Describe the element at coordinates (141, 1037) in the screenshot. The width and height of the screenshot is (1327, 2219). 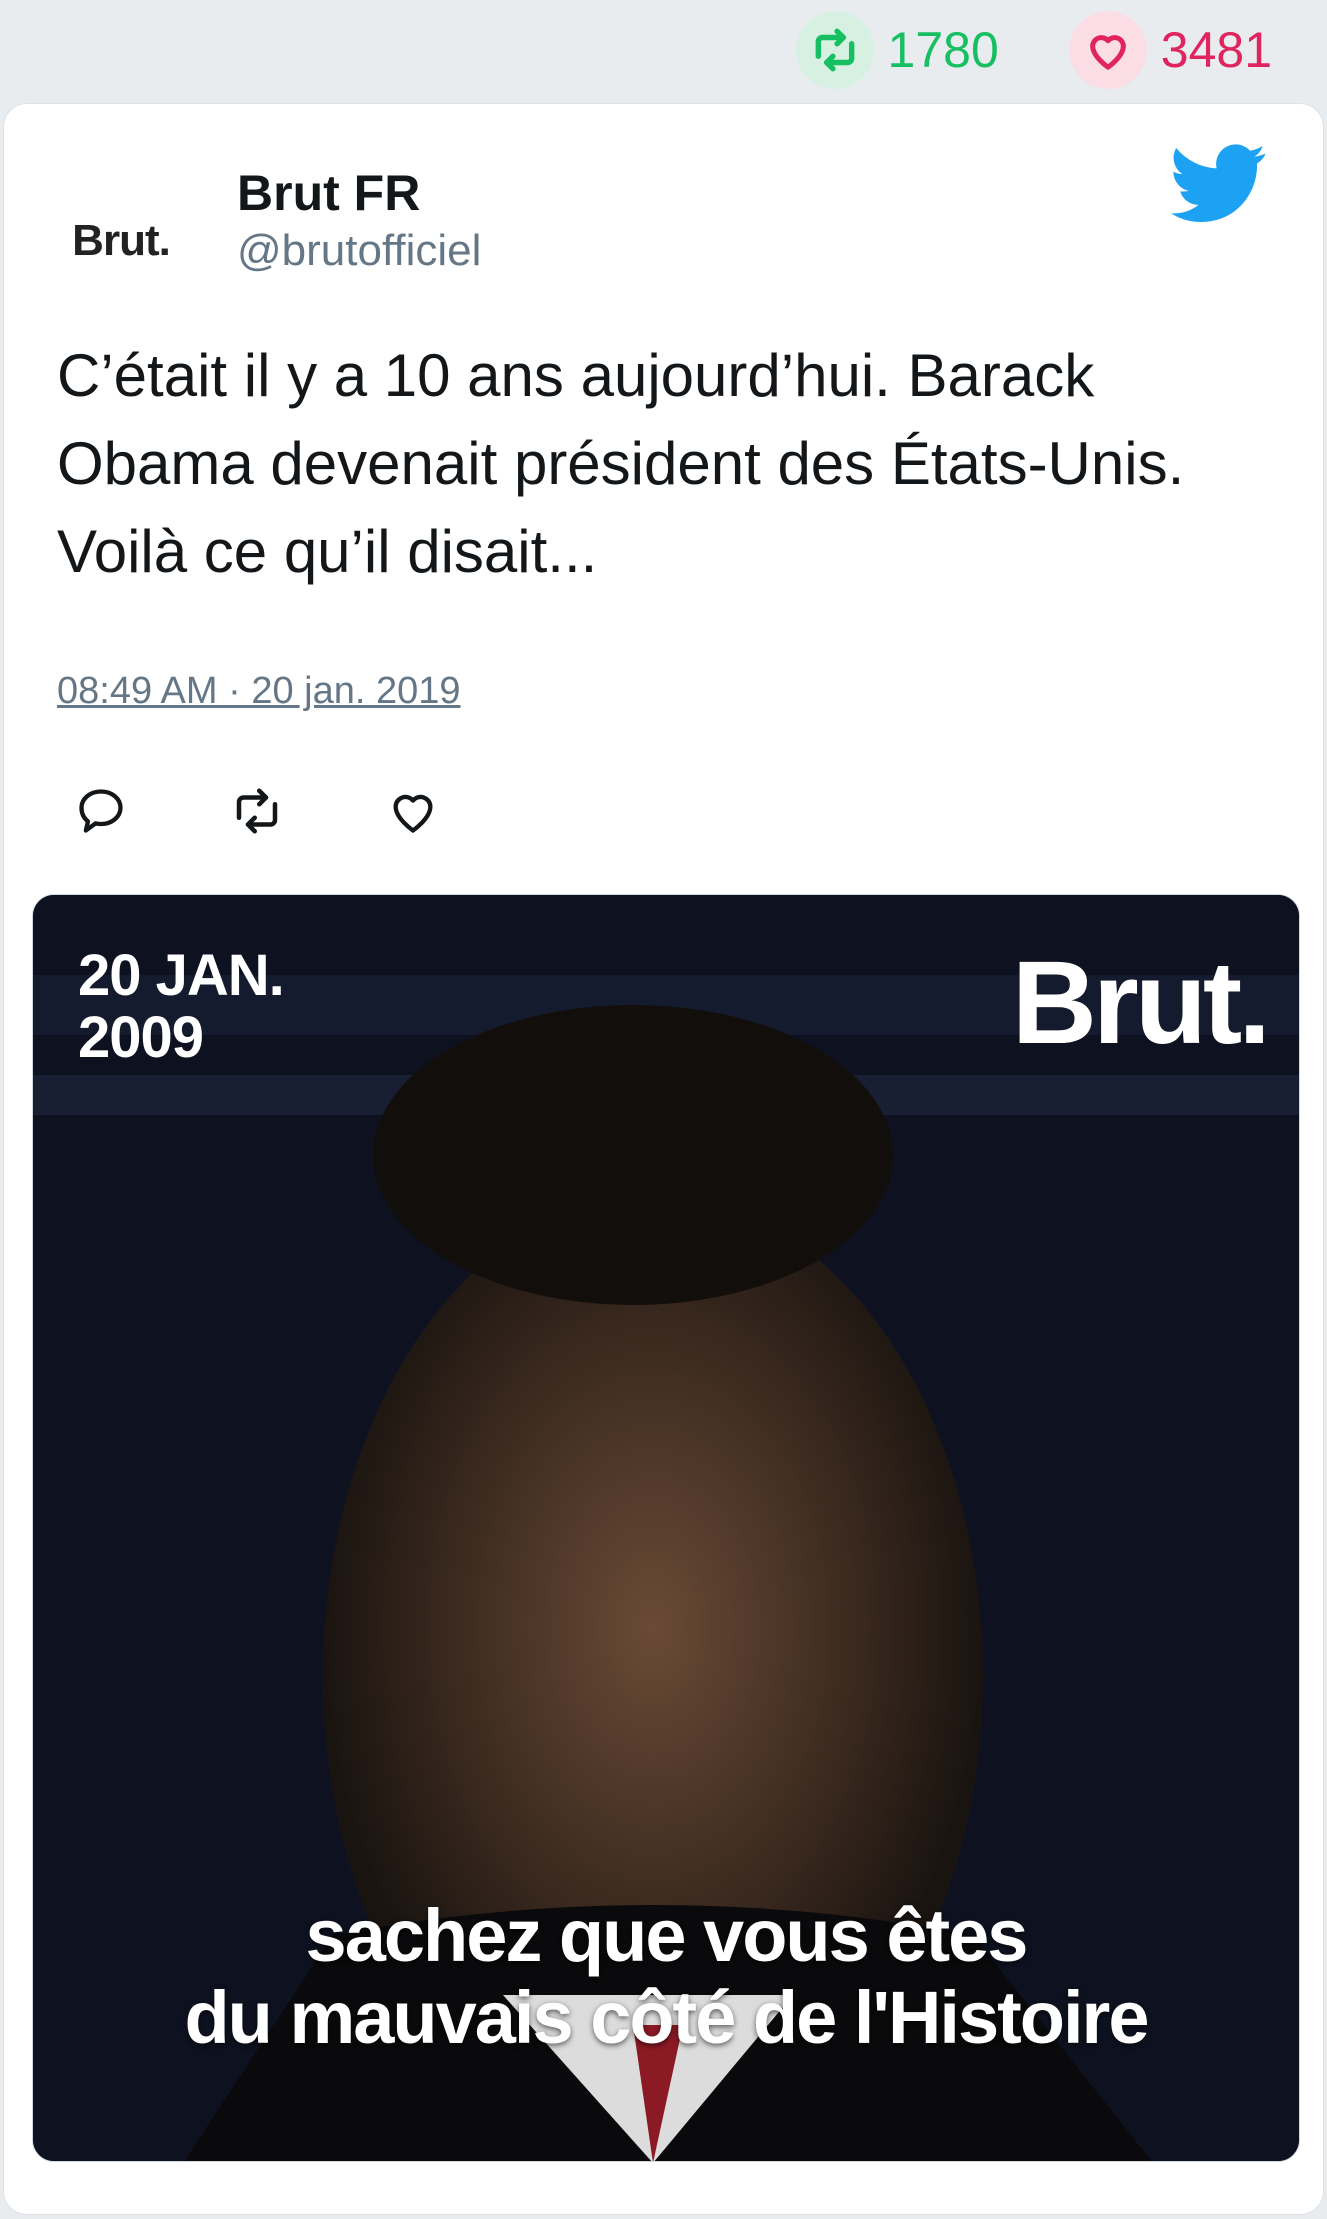
I see `video-date-line2: 2009` at that location.